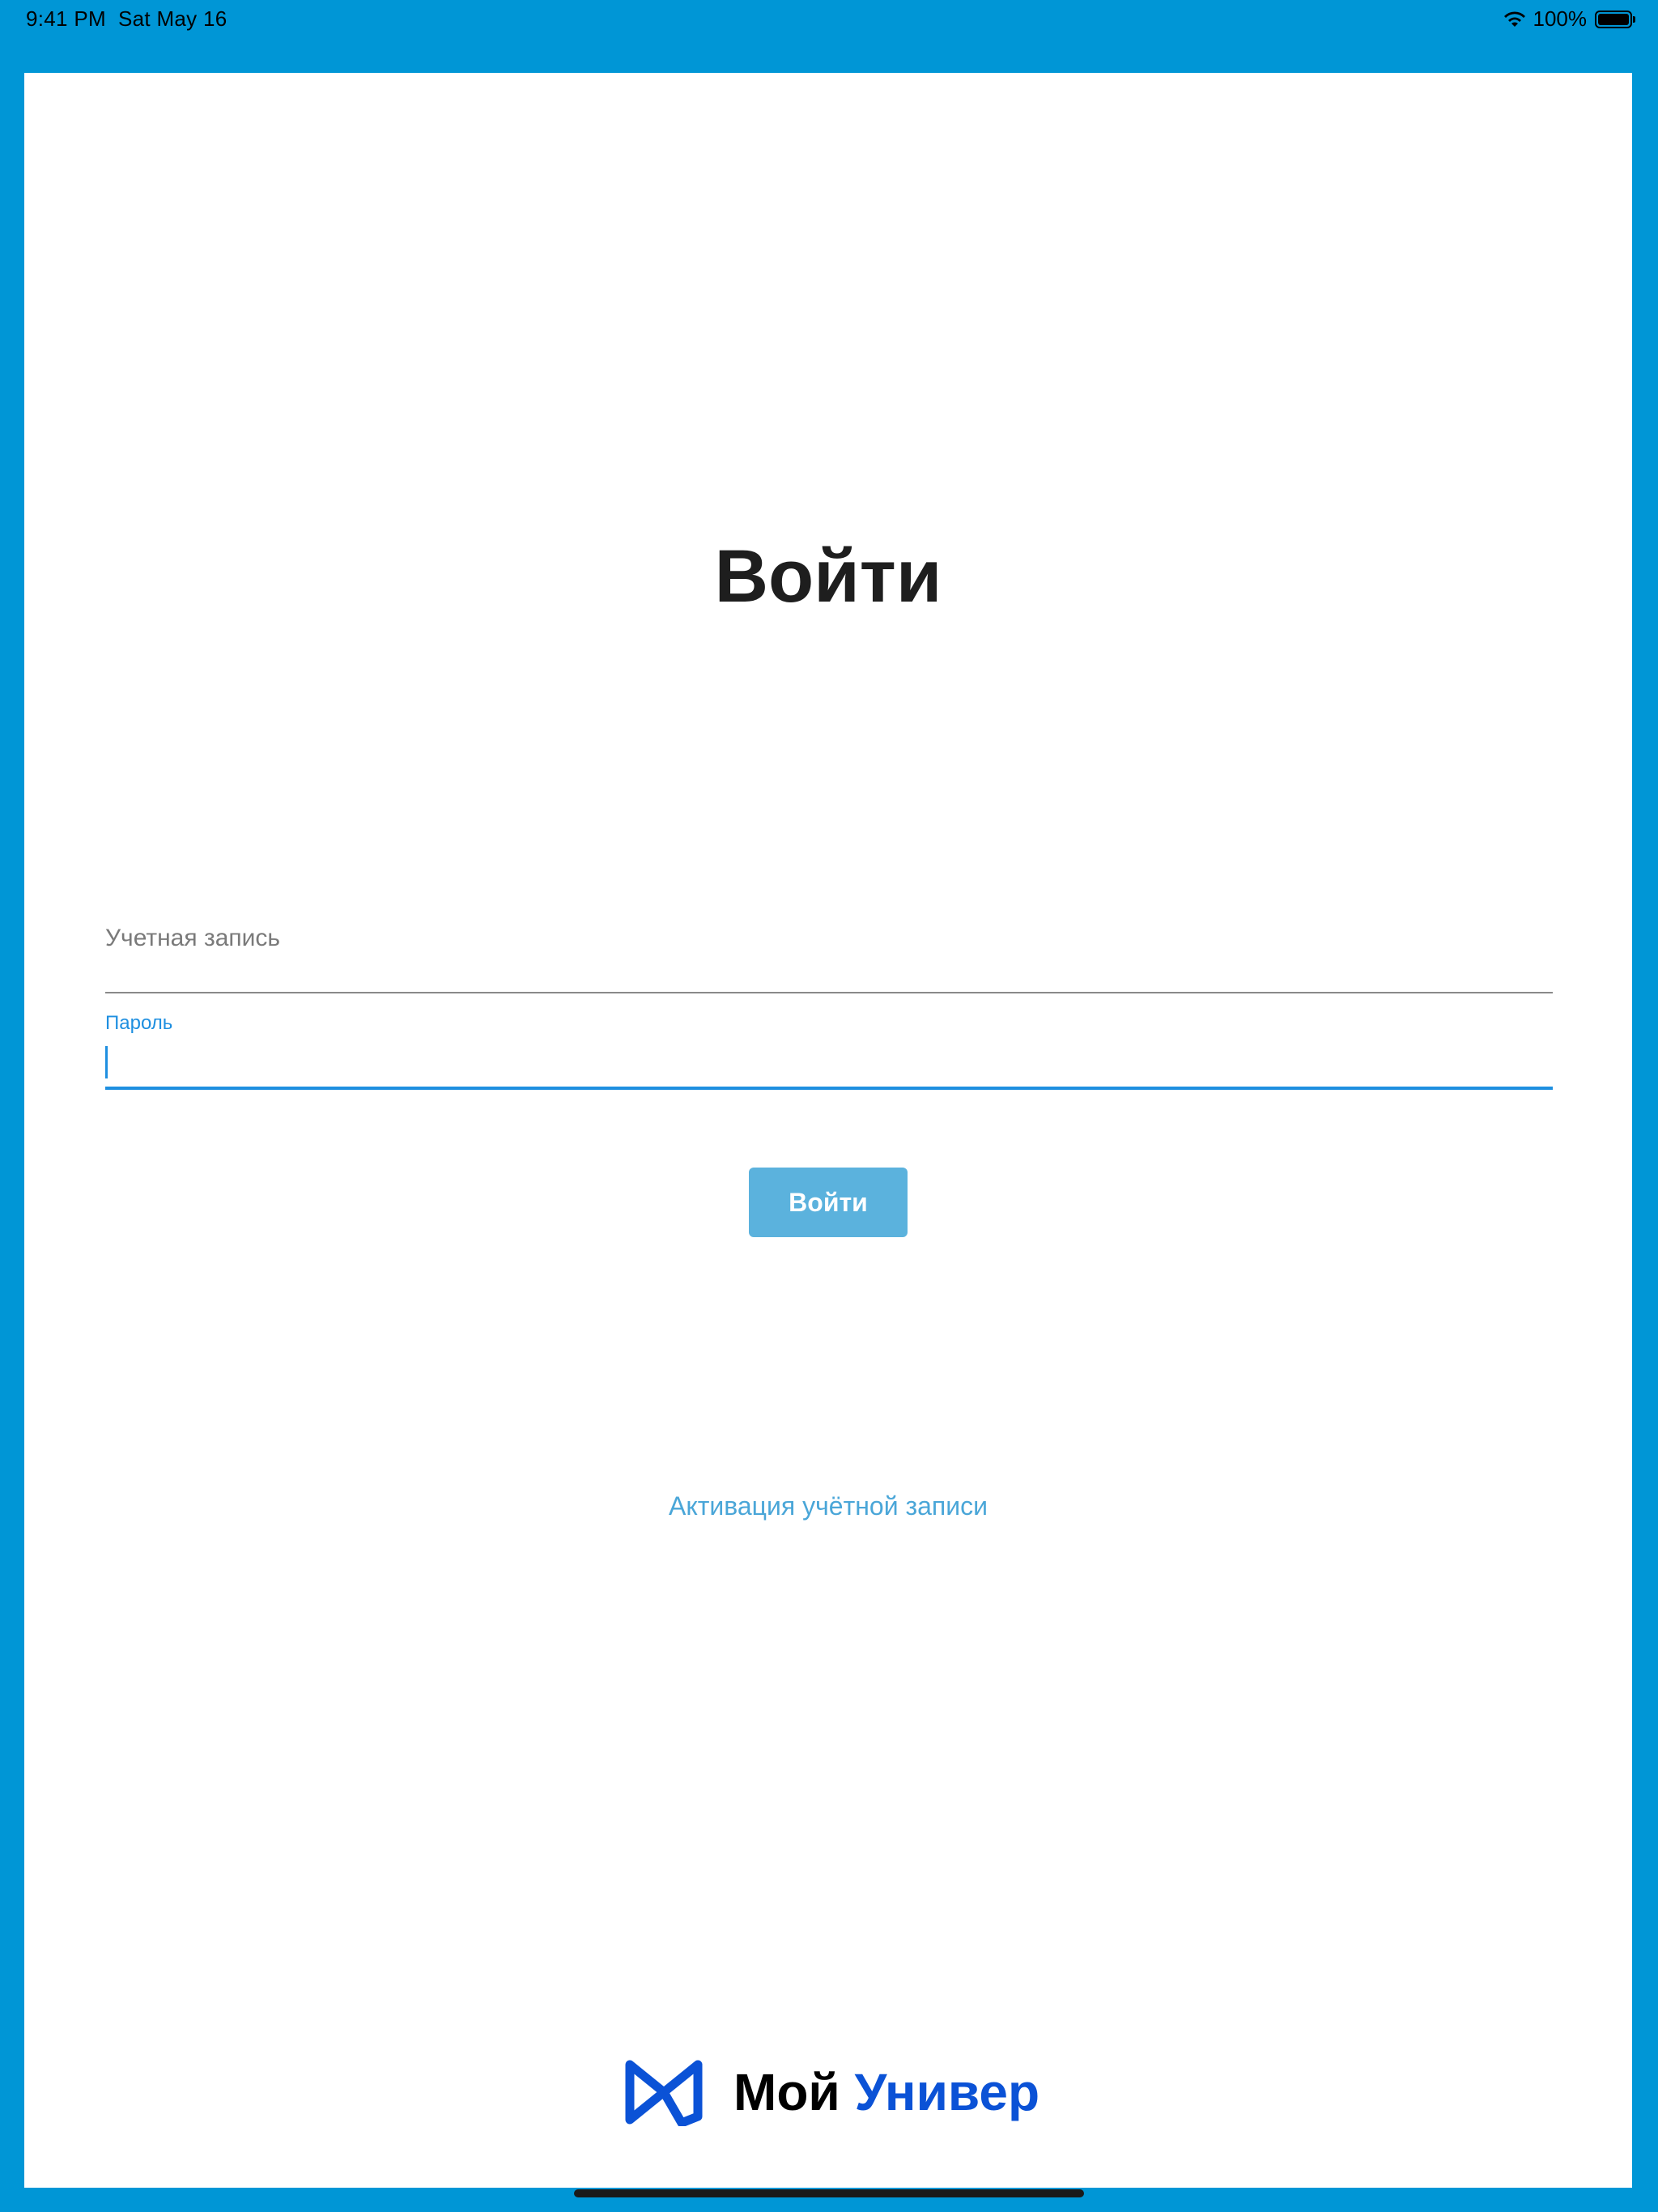 This screenshot has height=2212, width=1658. What do you see at coordinates (193, 938) in the screenshot?
I see `account-field-placeholder: Учетная запись` at bounding box center [193, 938].